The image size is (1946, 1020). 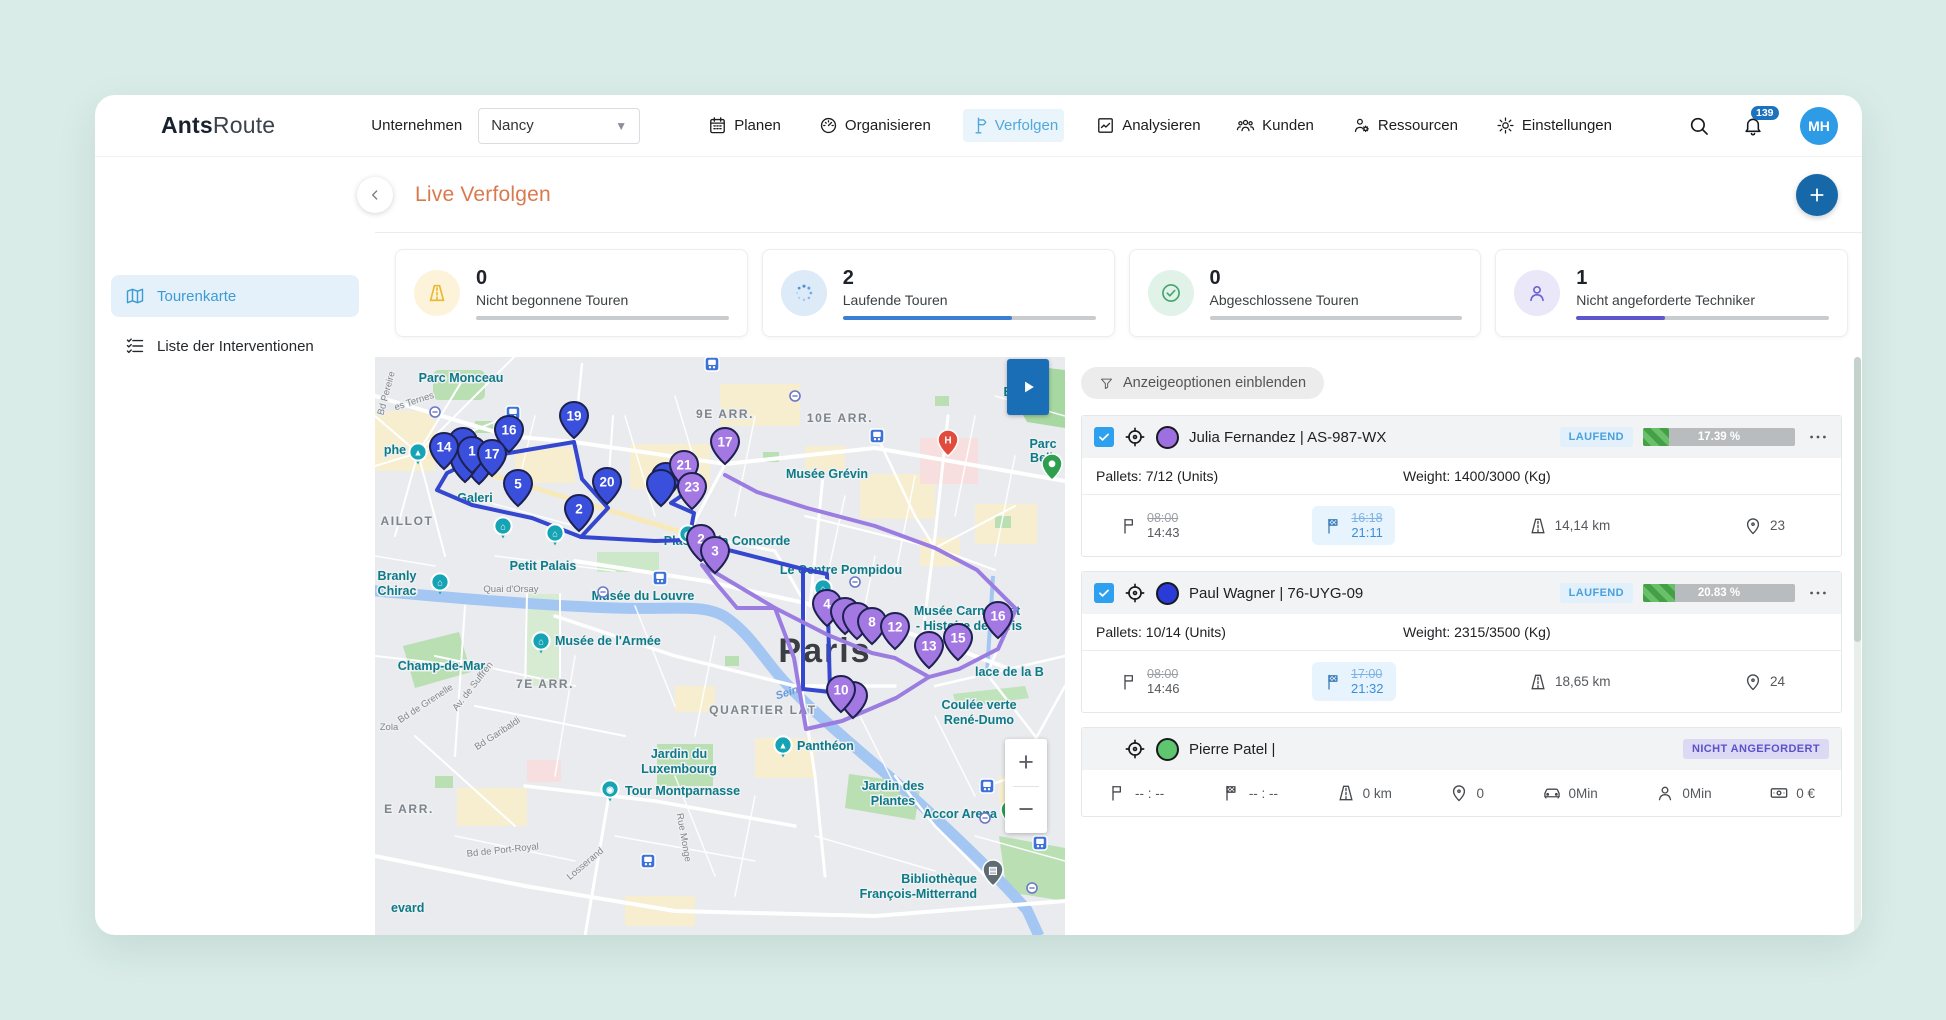 I want to click on company-label: Unternehmen, so click(x=417, y=125).